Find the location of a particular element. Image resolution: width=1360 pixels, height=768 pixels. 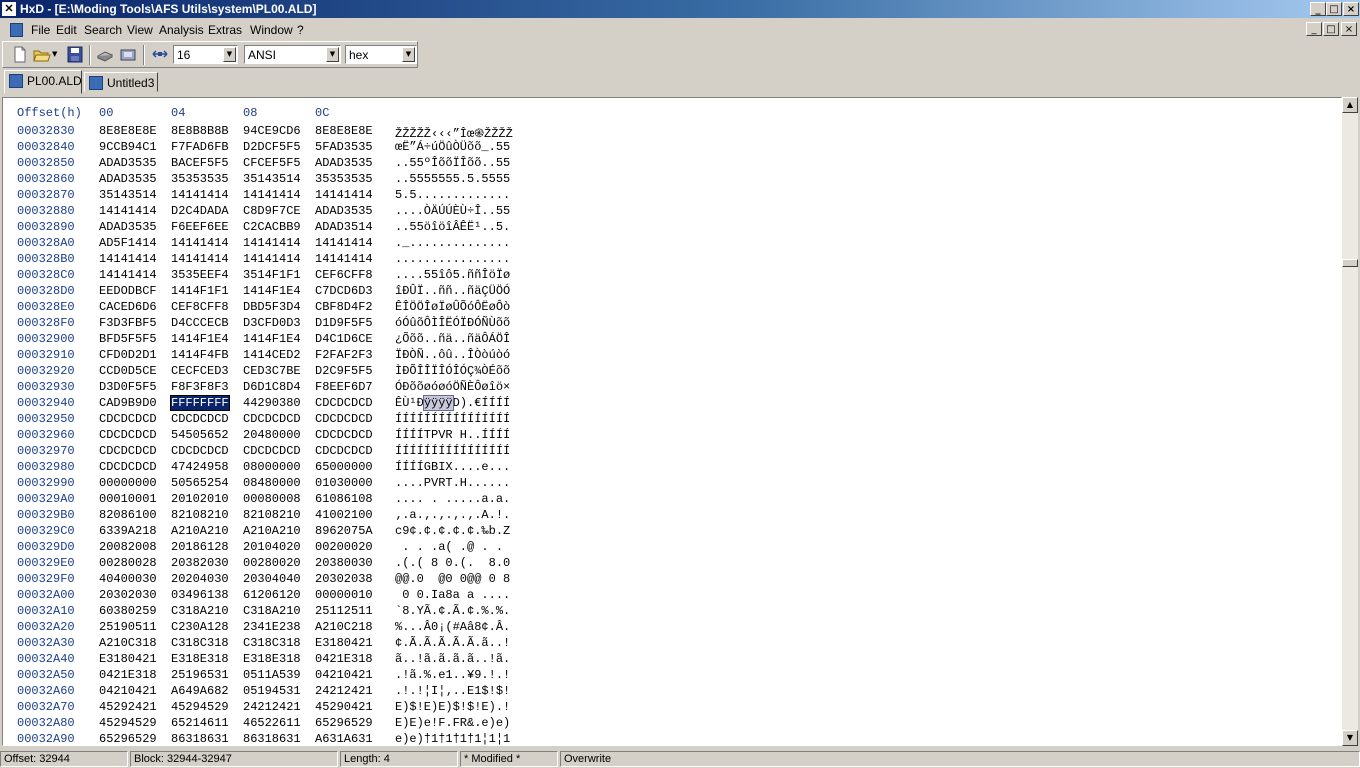

ascii-text: e)e)†1†1†1†1¦1¦1 is located at coordinates (452, 738).